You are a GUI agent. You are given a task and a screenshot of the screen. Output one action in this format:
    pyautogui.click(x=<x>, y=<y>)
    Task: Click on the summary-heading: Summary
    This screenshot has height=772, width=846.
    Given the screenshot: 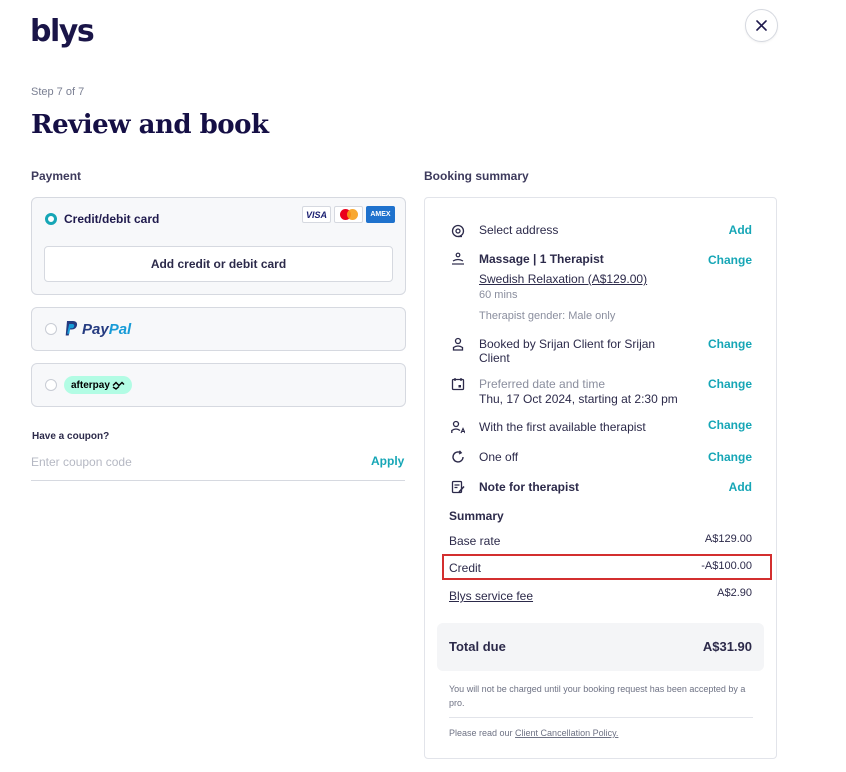 What is the action you would take?
    pyautogui.click(x=476, y=516)
    